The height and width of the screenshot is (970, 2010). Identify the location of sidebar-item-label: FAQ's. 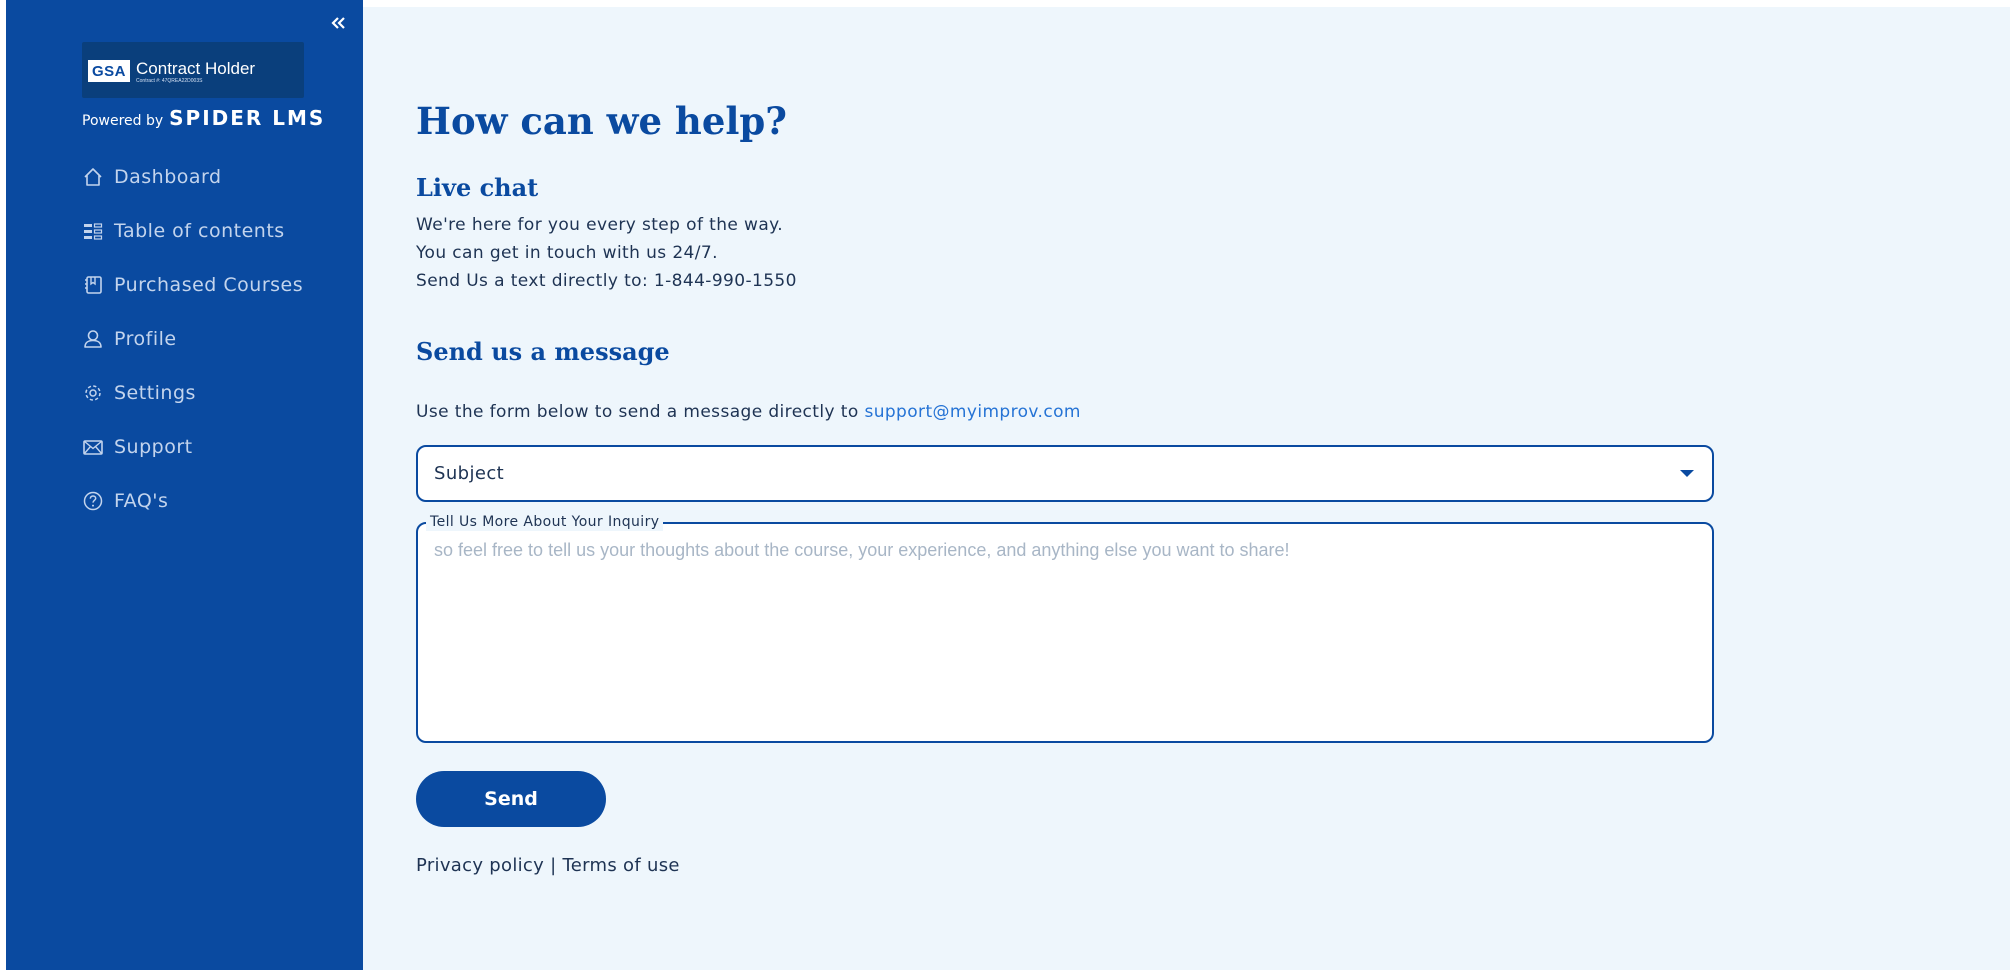
(141, 501).